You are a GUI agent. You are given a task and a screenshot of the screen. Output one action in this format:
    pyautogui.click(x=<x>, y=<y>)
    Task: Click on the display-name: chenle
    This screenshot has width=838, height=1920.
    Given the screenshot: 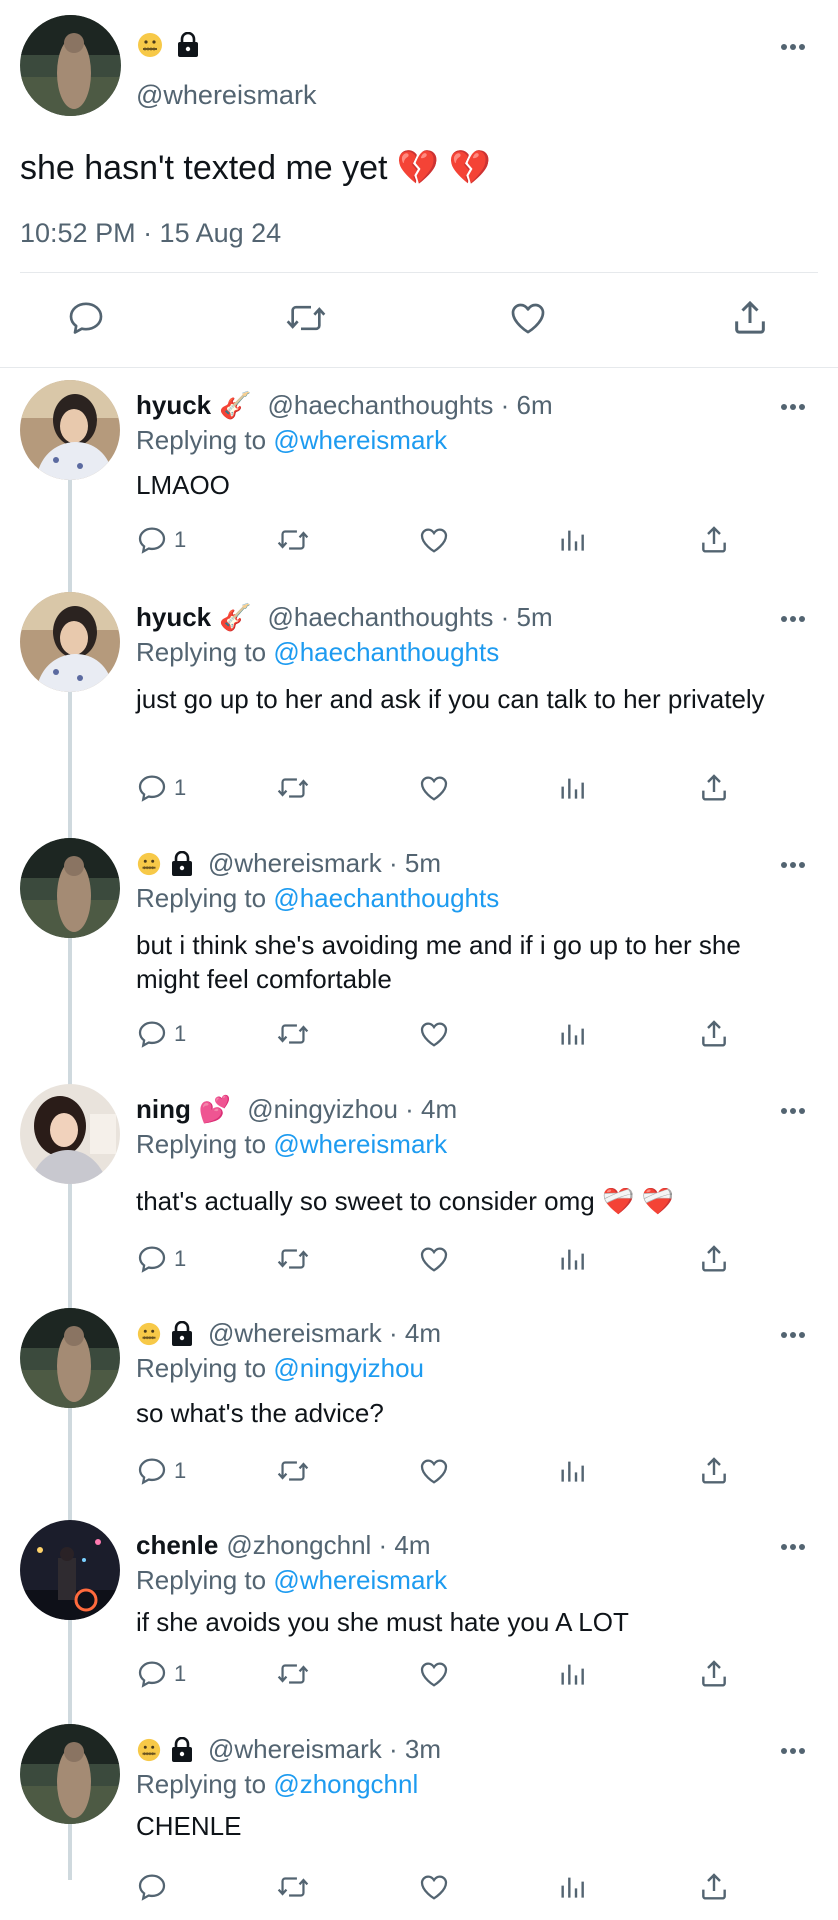 What is the action you would take?
    pyautogui.click(x=177, y=1545)
    